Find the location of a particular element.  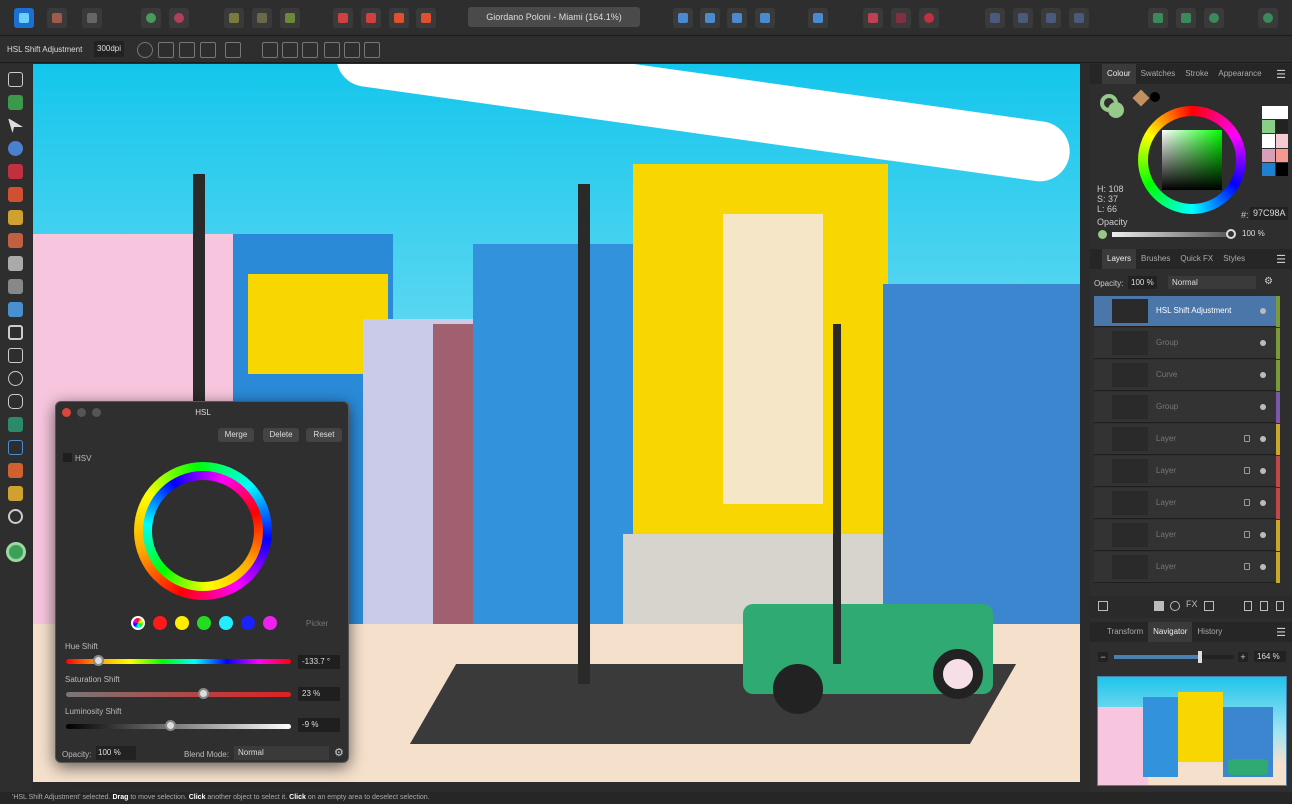

opacity-slider-knob is located at coordinates (1231, 234).